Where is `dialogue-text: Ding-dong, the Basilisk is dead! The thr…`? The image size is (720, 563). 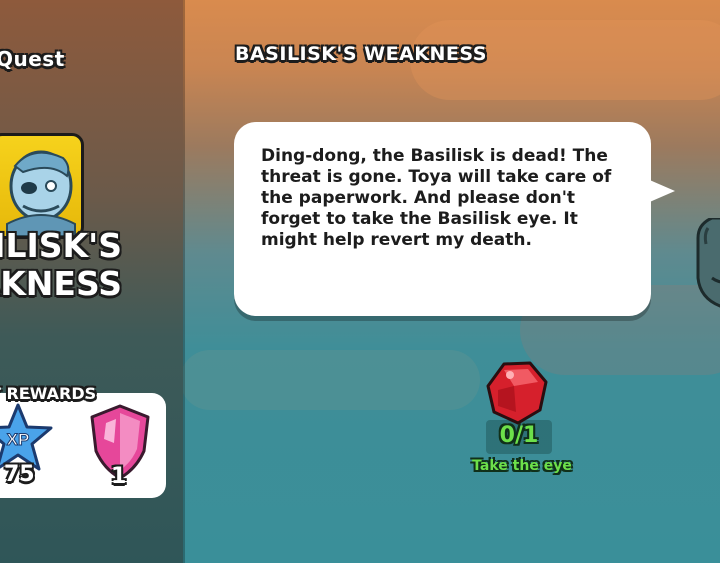
dialogue-text: Ding-dong, the Basilisk is dead! The thr… is located at coordinates (436, 198).